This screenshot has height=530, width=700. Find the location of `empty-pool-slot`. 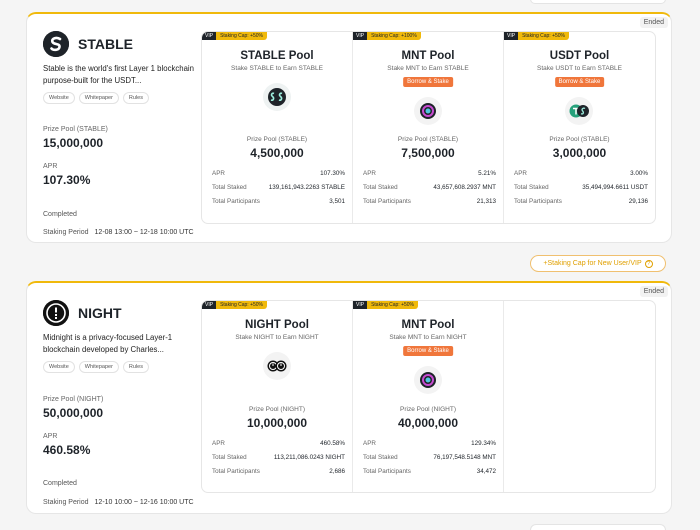

empty-pool-slot is located at coordinates (579, 396).